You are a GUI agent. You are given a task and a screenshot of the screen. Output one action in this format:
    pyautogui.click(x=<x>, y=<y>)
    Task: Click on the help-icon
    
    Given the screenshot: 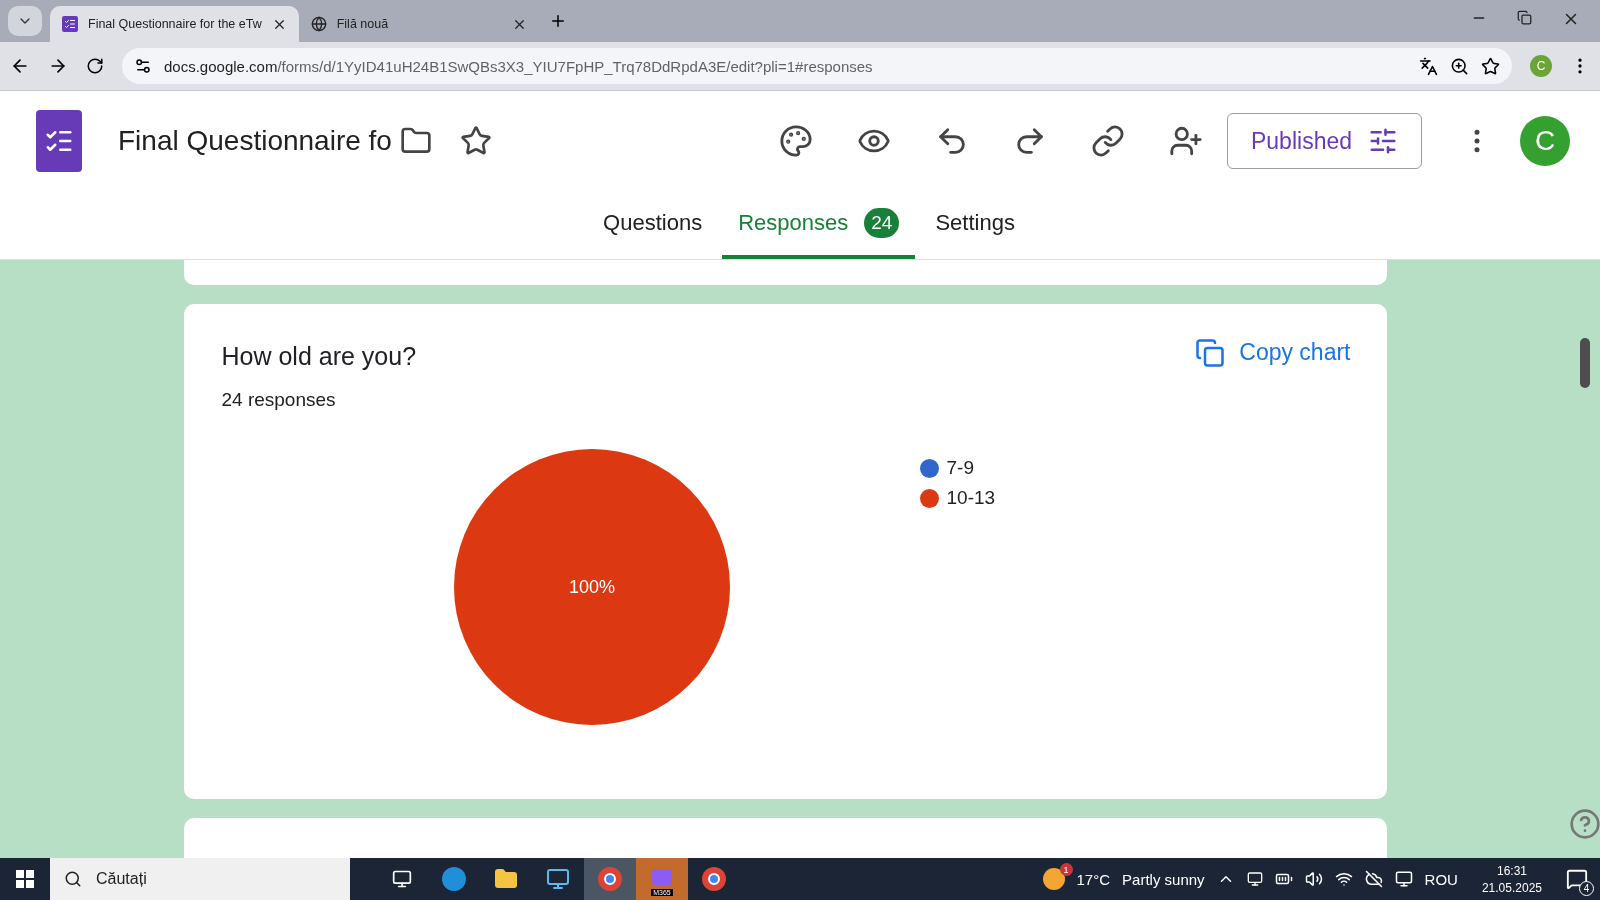 What is the action you would take?
    pyautogui.click(x=1584, y=824)
    